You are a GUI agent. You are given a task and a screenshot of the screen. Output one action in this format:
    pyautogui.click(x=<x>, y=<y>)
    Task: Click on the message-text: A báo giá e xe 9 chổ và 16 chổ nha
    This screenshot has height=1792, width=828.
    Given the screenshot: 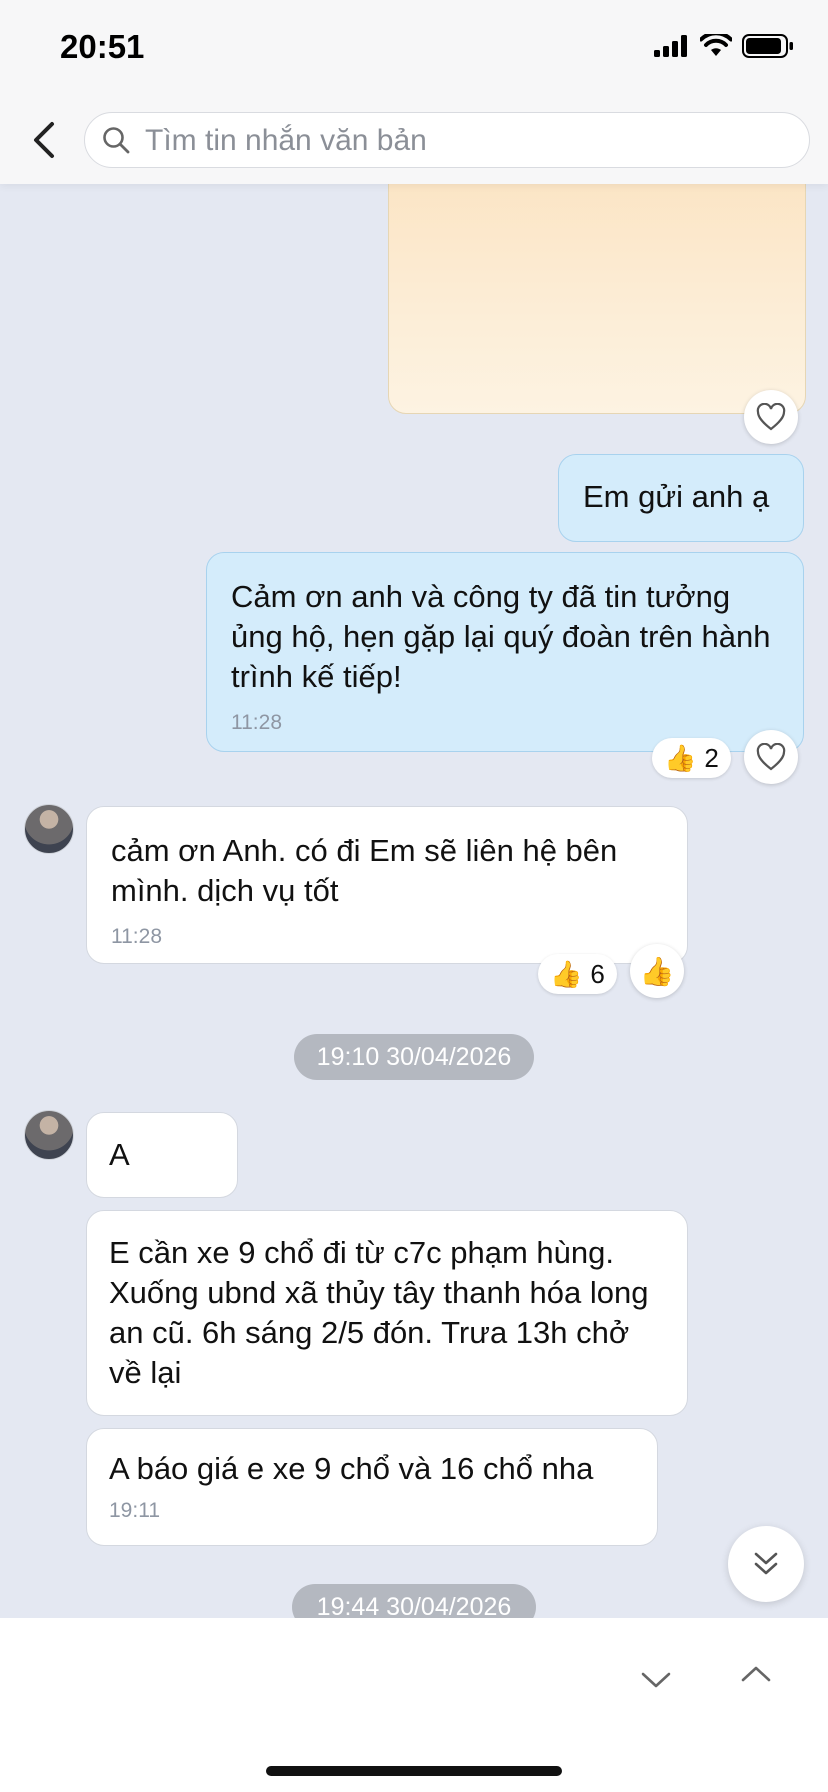 What is the action you would take?
    pyautogui.click(x=351, y=1468)
    